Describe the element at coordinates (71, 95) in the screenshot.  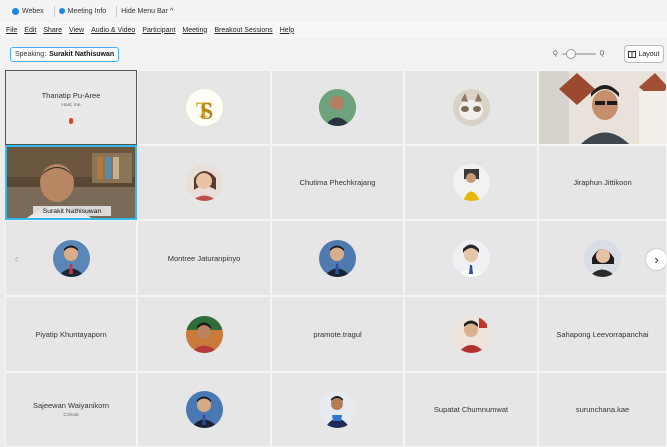
I see `participant-name: Thanatip Pu-Aree` at that location.